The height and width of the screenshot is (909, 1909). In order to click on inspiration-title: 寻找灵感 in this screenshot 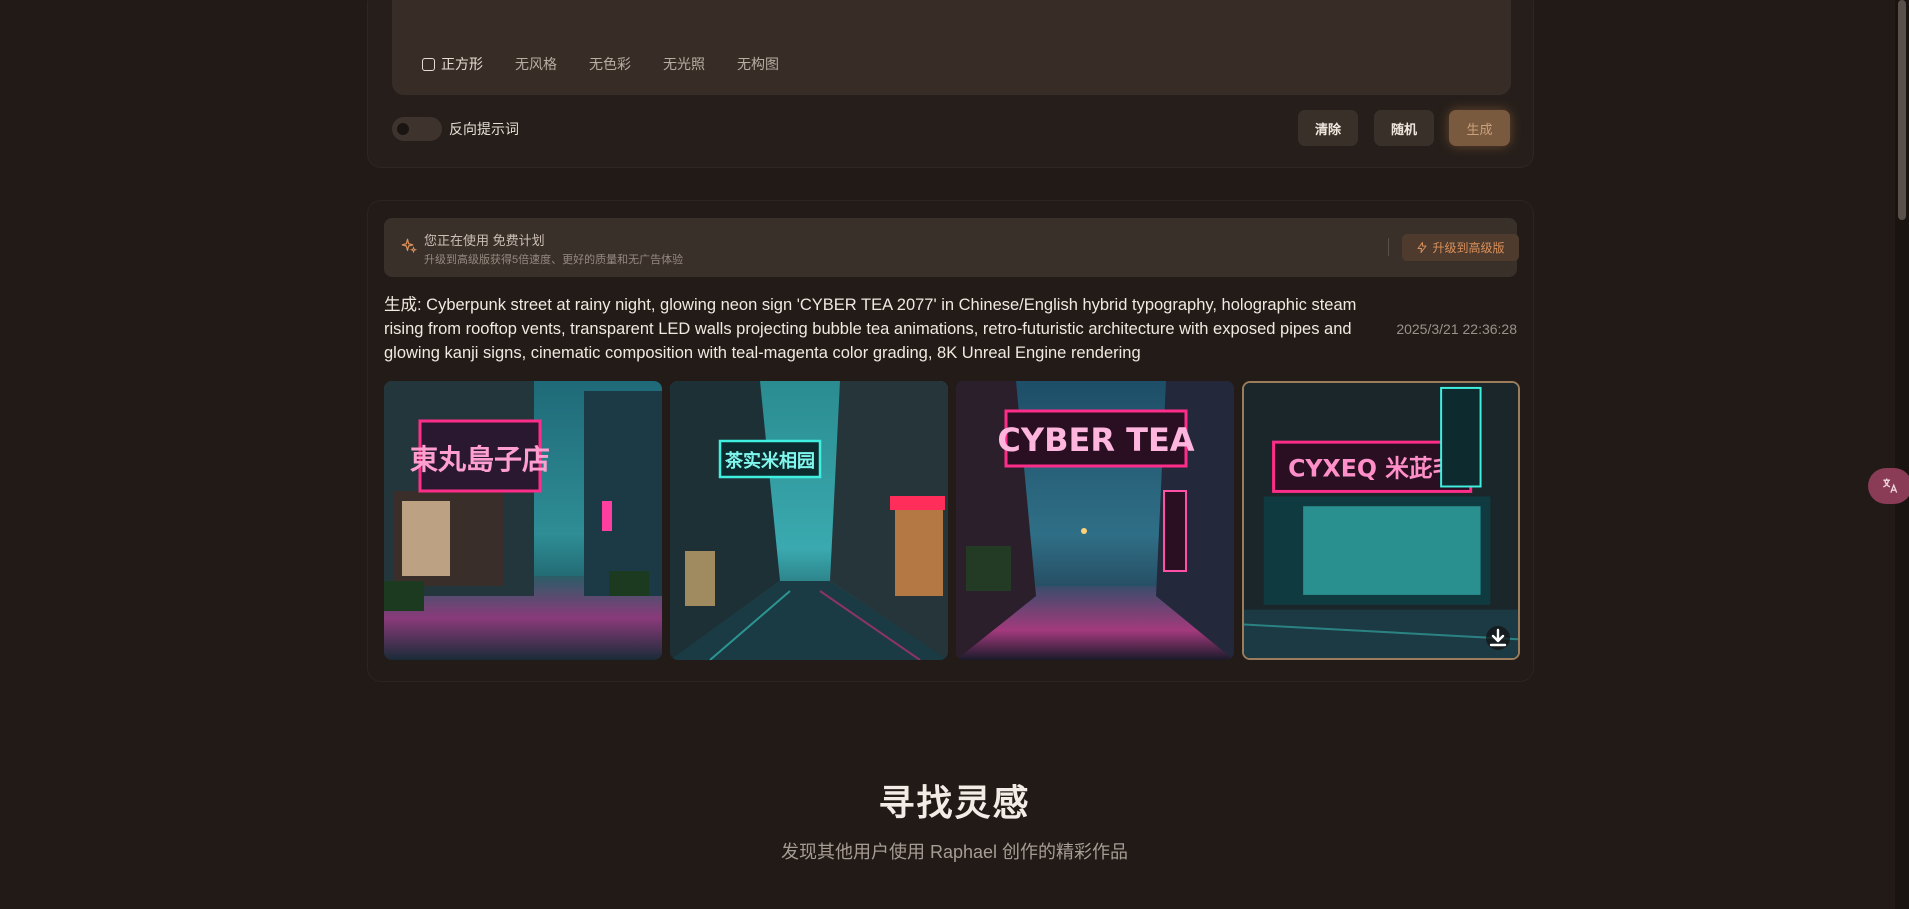, I will do `click(954, 803)`.